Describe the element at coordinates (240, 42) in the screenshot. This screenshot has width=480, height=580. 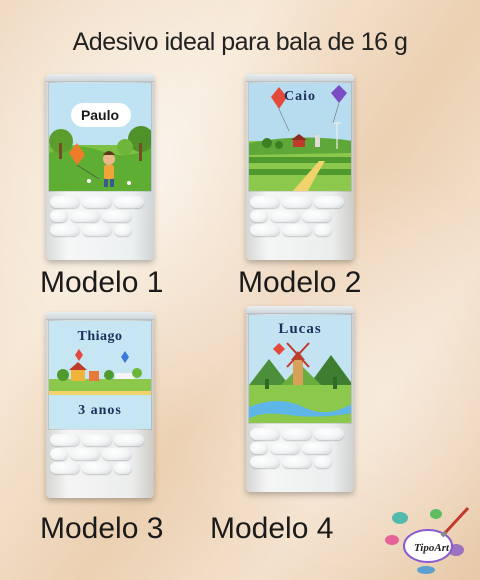
I see `page-title: Adesivo ideal para bala de 16 g` at that location.